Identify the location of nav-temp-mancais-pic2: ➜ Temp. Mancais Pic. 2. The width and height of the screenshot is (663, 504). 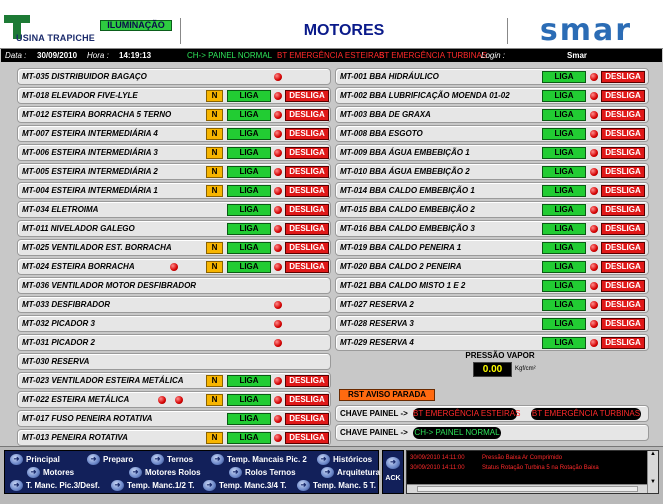
(259, 460).